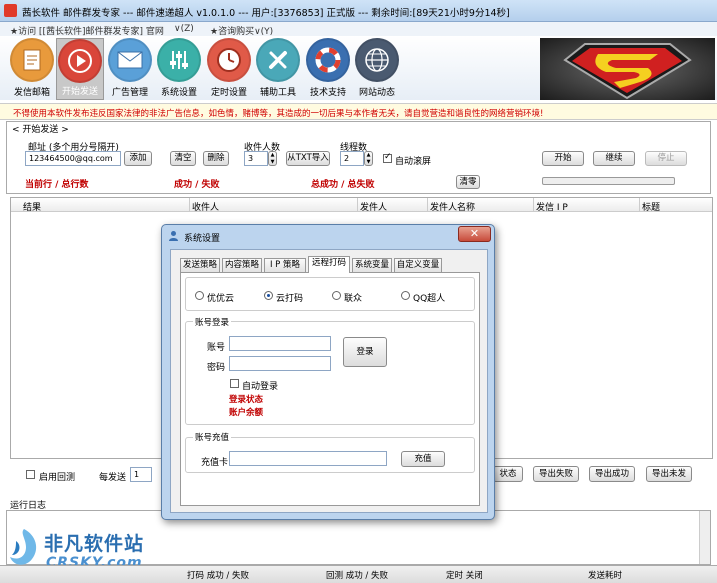 The image size is (717, 583). What do you see at coordinates (256, 158) in the screenshot?
I see `recipients-count-input: 3` at bounding box center [256, 158].